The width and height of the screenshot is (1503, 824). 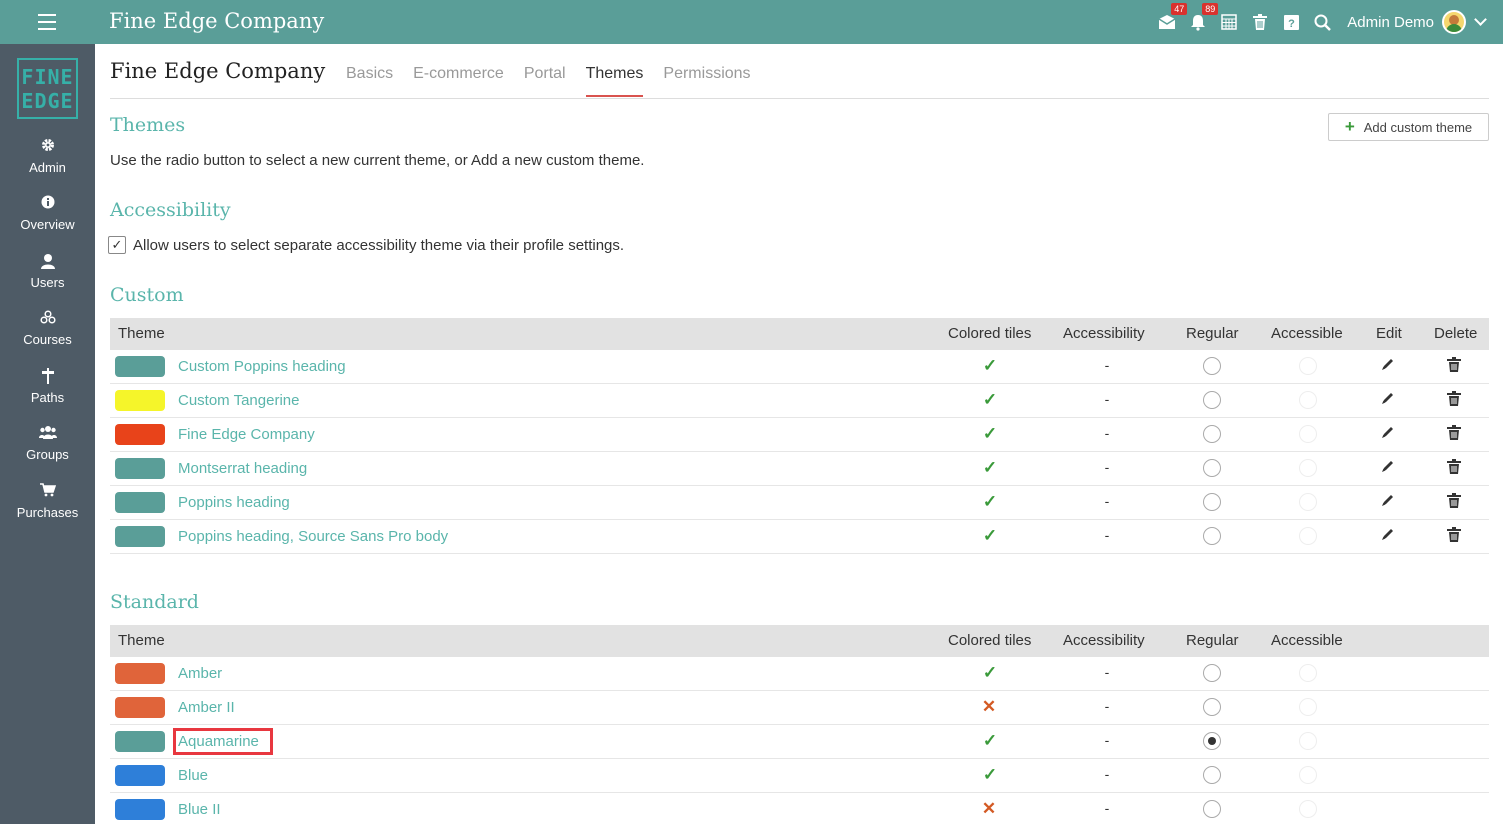 What do you see at coordinates (193, 775) in the screenshot?
I see `theme-name-link: Blue` at bounding box center [193, 775].